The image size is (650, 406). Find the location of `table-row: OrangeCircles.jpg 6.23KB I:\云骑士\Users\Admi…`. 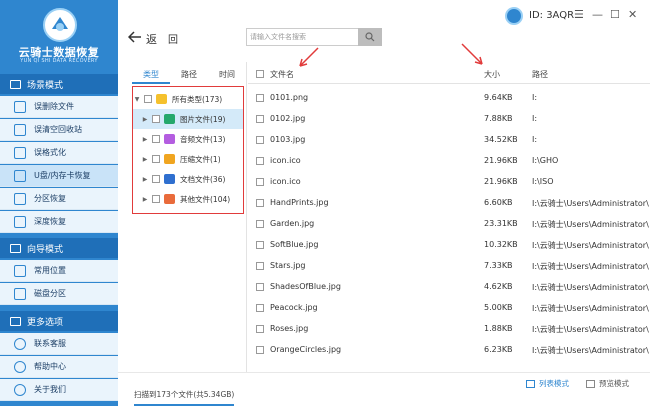

table-row: OrangeCircles.jpg 6.23KB I:\云骑士\Users\Admi… is located at coordinates (449, 349).